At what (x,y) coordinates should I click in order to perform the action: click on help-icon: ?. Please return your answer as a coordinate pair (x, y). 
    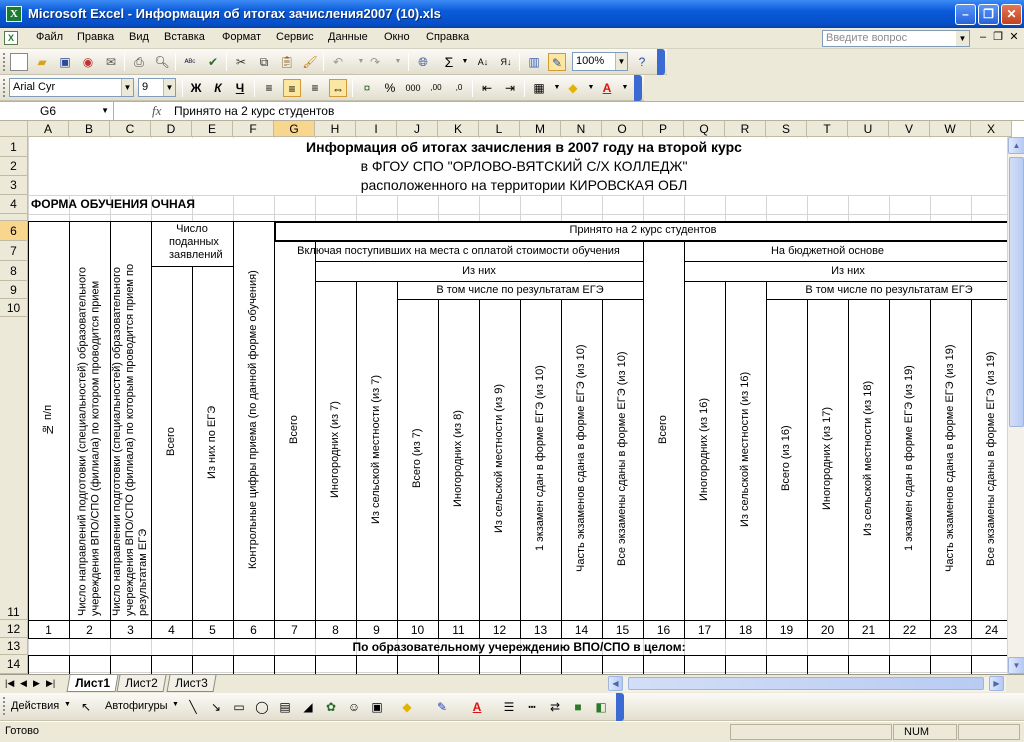
    Looking at the image, I should click on (642, 62).